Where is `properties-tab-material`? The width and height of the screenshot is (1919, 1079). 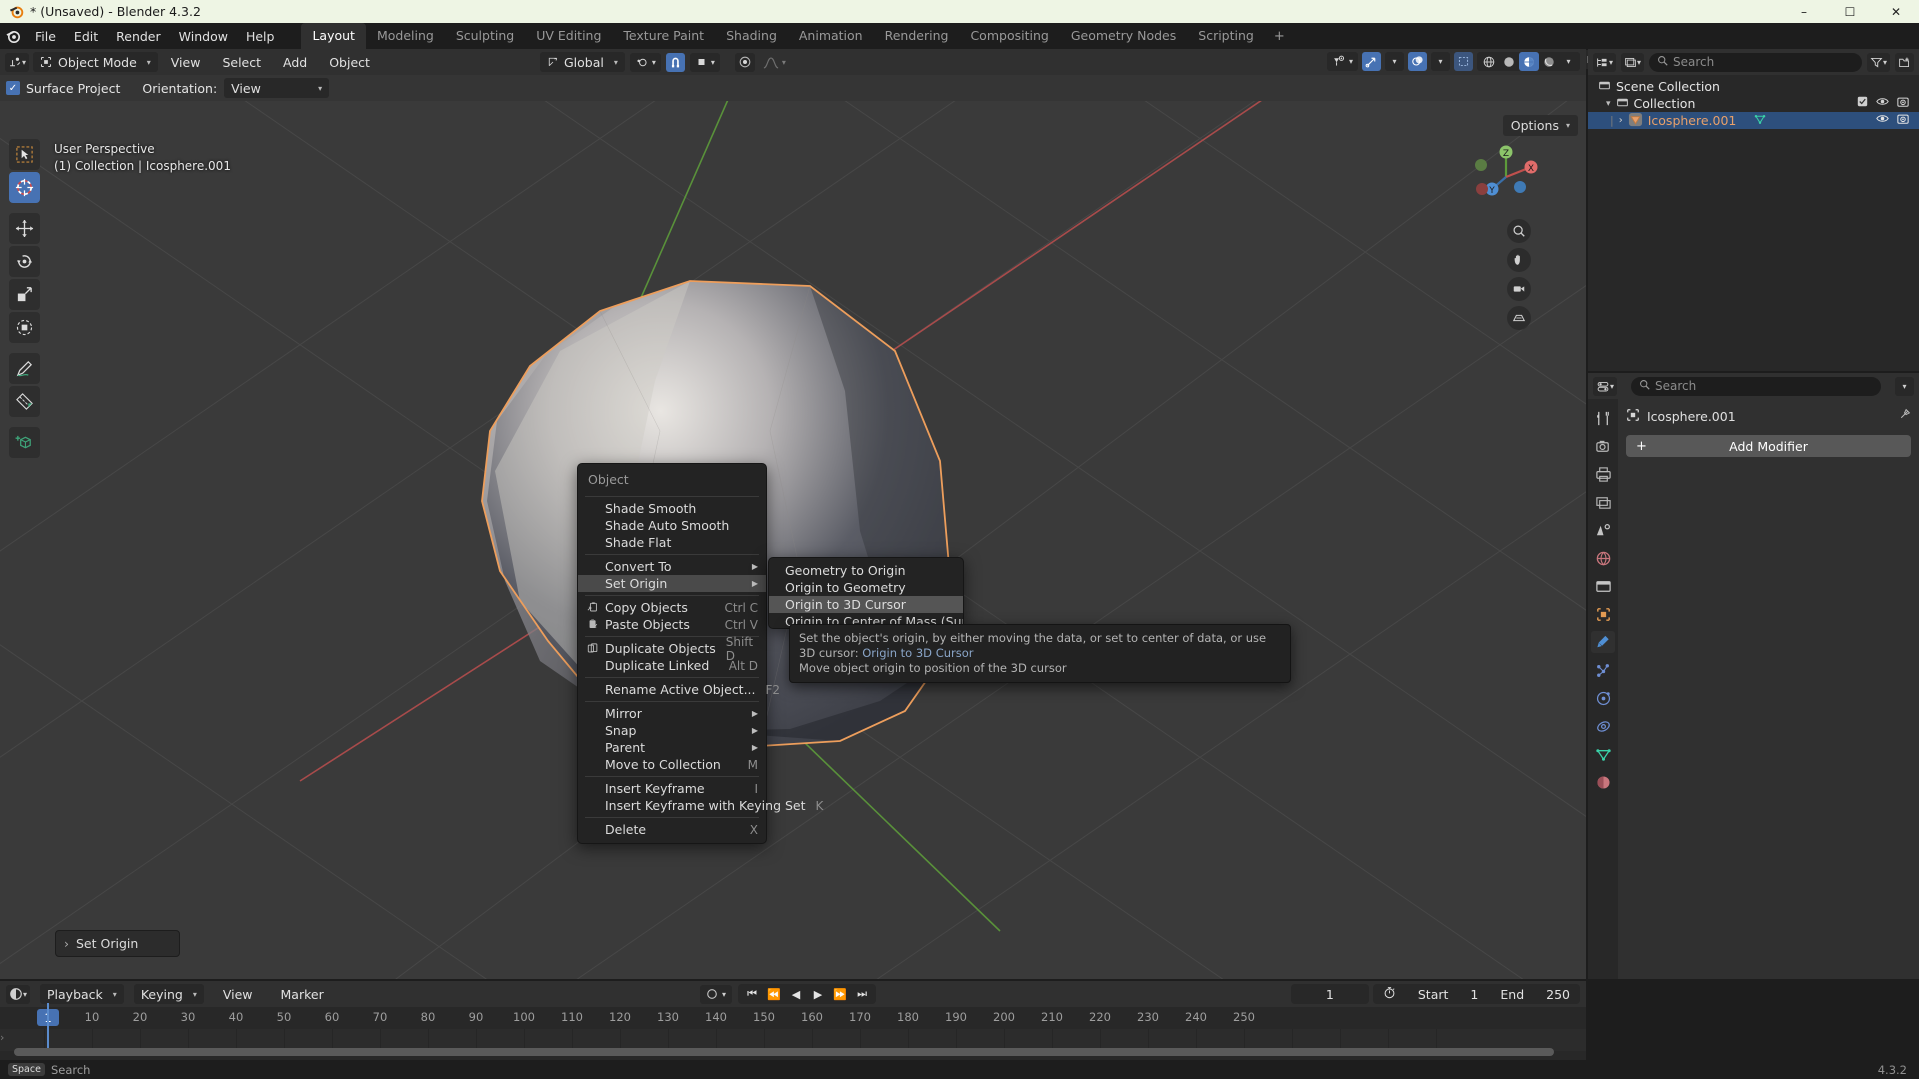
properties-tab-material is located at coordinates (1603, 782).